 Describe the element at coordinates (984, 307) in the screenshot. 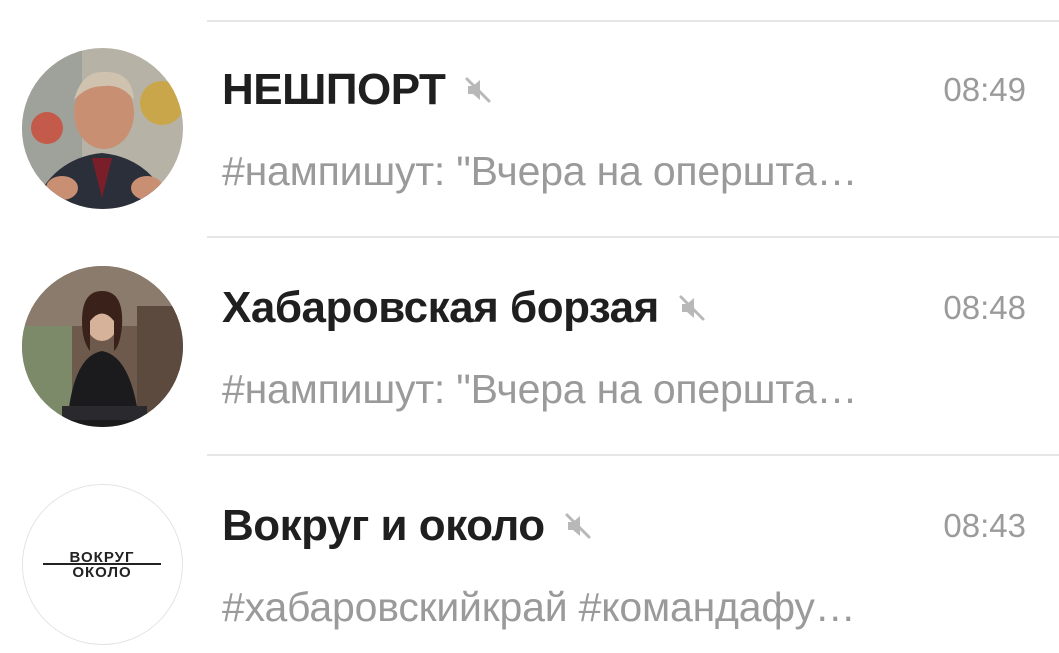

I see `chat-time: 08:48` at that location.